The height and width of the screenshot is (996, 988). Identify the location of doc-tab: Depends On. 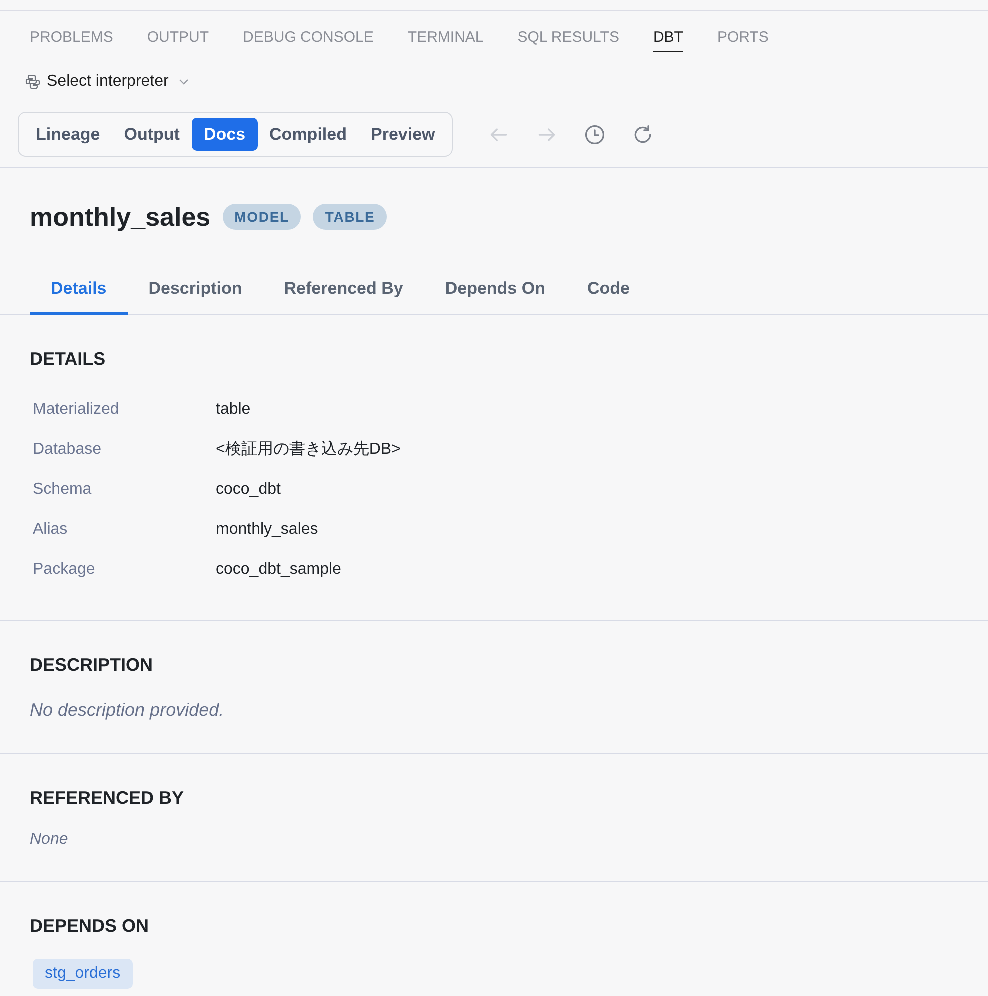
(495, 291).